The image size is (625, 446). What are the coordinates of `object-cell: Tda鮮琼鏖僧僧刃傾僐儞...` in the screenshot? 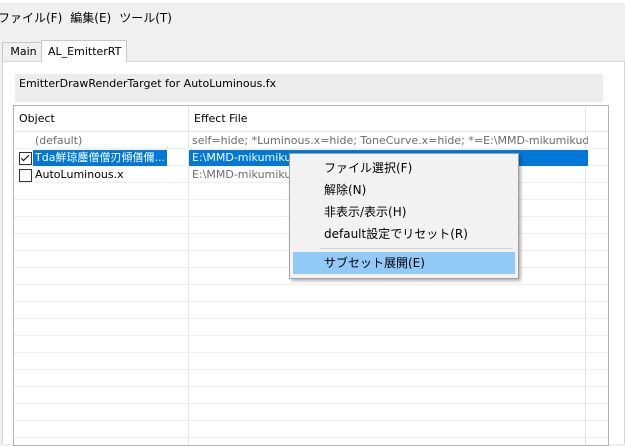 It's located at (99, 158).